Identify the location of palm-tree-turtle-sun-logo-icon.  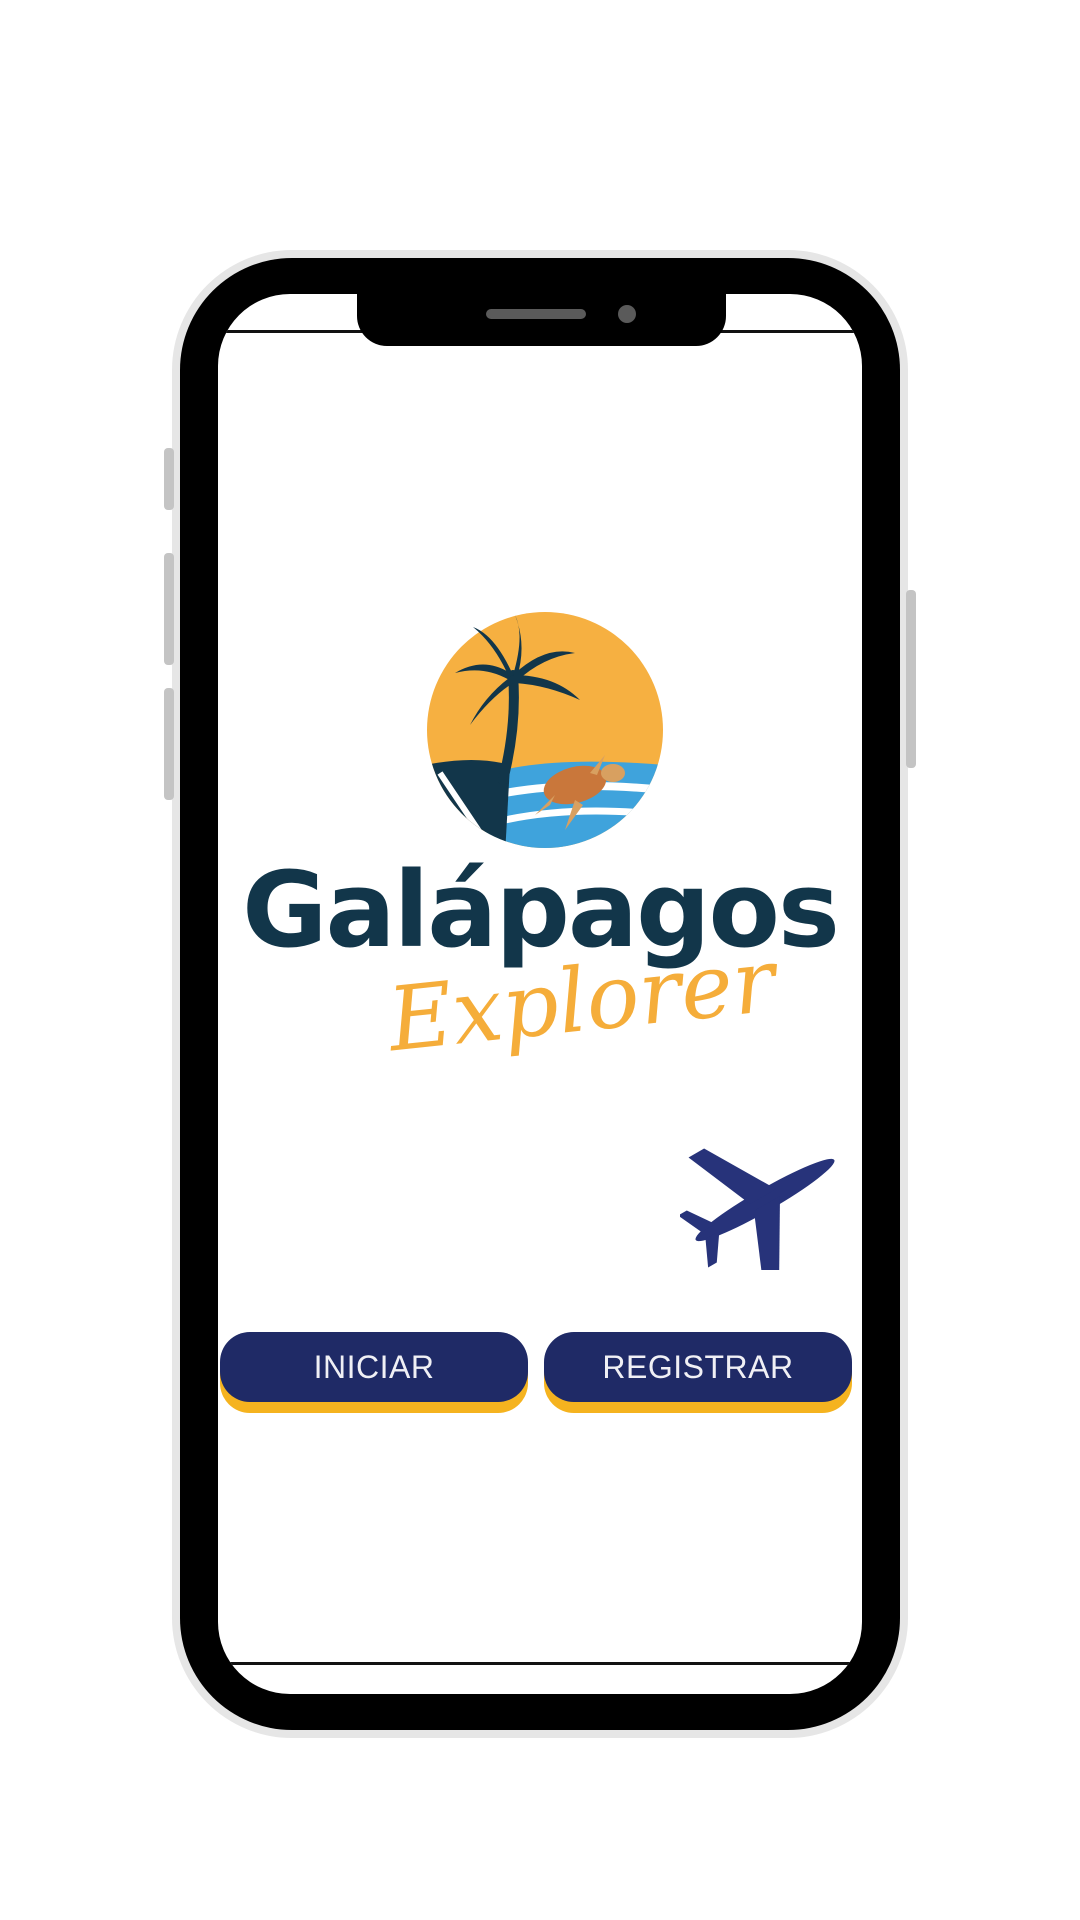
(545, 730).